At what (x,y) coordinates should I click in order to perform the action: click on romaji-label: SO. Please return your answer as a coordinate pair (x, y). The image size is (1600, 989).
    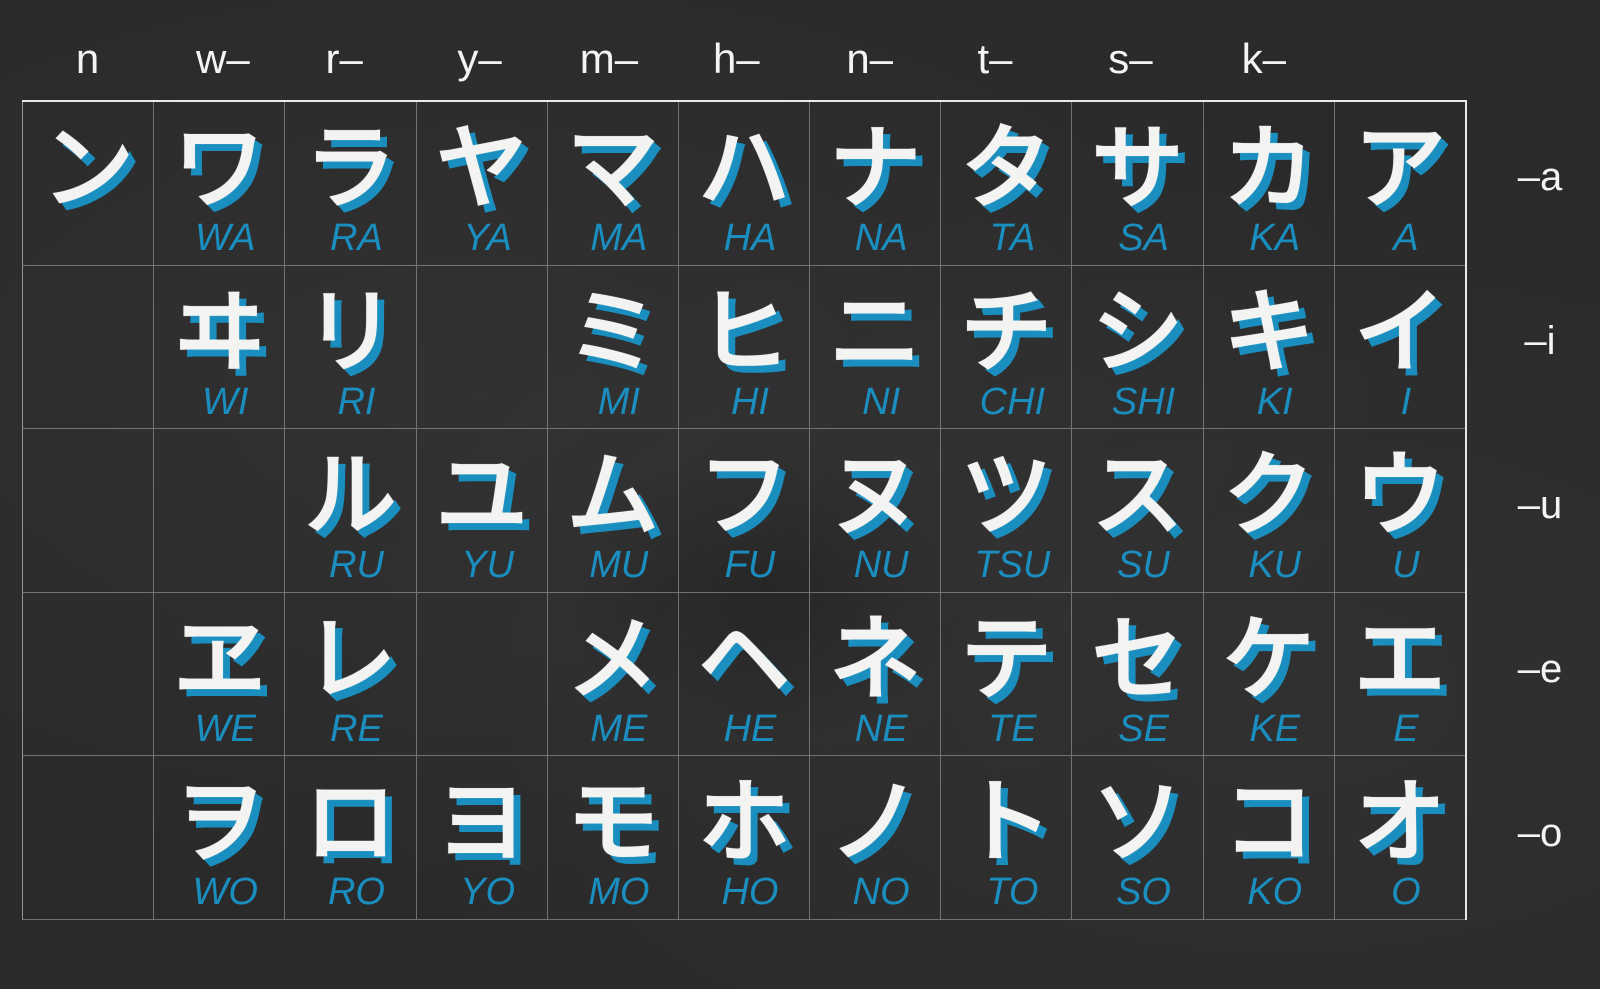
    Looking at the image, I should click on (1143, 892).